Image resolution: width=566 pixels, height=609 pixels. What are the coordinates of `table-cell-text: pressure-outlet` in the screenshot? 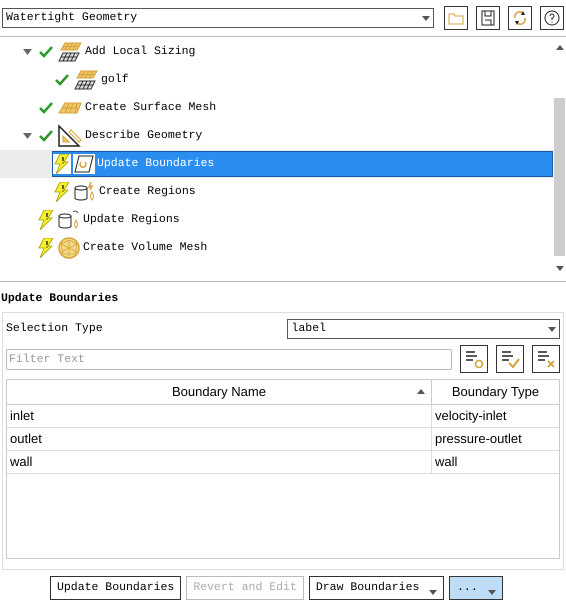 It's located at (478, 439).